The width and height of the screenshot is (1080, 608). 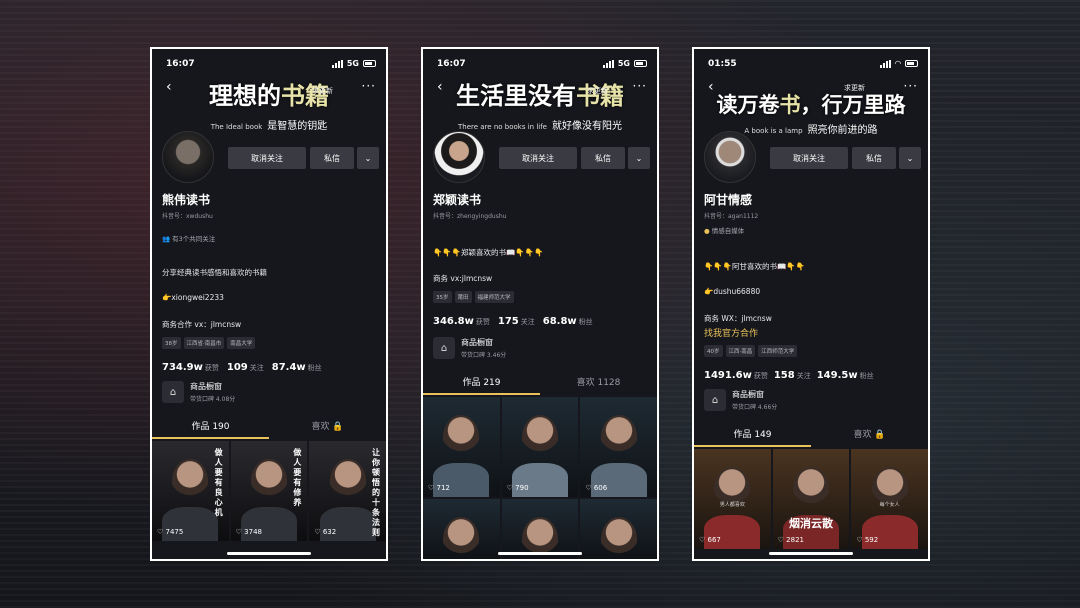 What do you see at coordinates (494, 297) in the screenshot?
I see `tag-school: 福建师范大学` at bounding box center [494, 297].